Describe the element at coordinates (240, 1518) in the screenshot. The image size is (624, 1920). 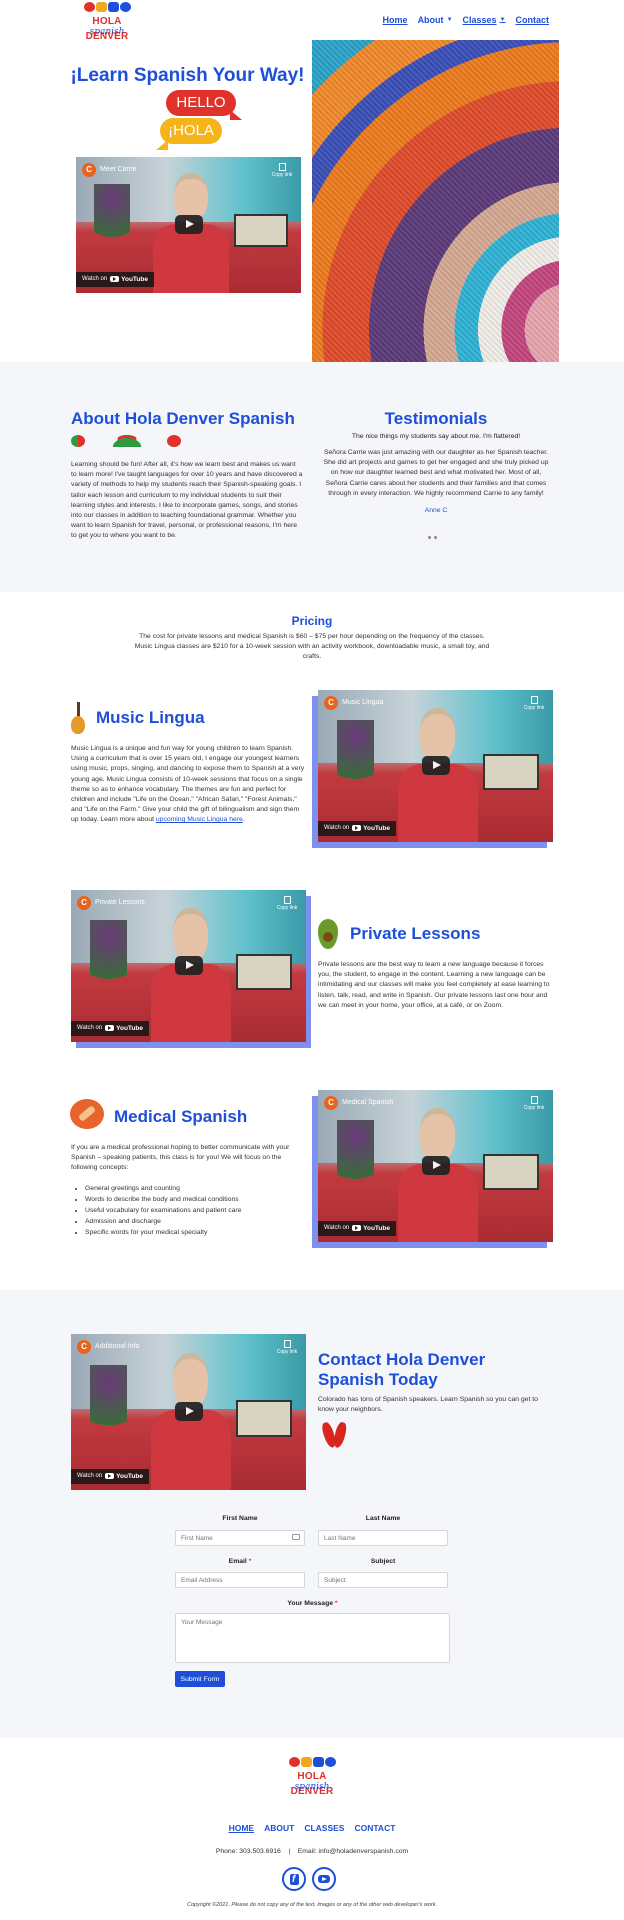
I see `first-name-label: First Name` at that location.